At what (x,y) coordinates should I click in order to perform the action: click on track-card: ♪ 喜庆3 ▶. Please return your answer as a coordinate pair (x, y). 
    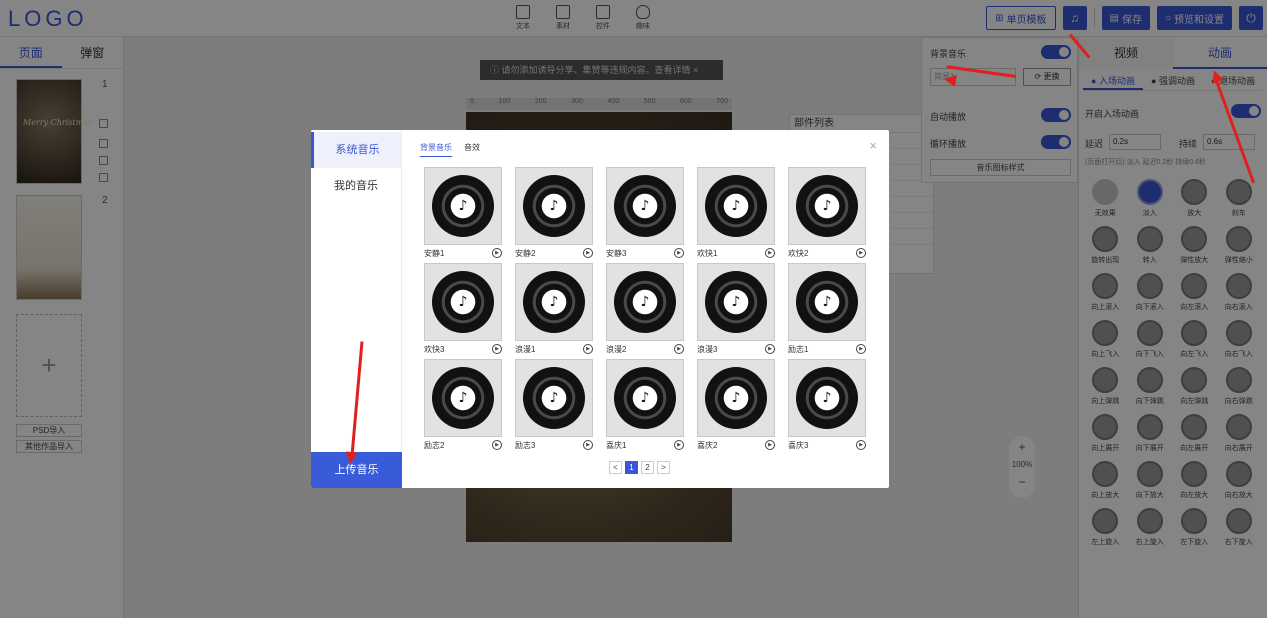
    Looking at the image, I should click on (827, 404).